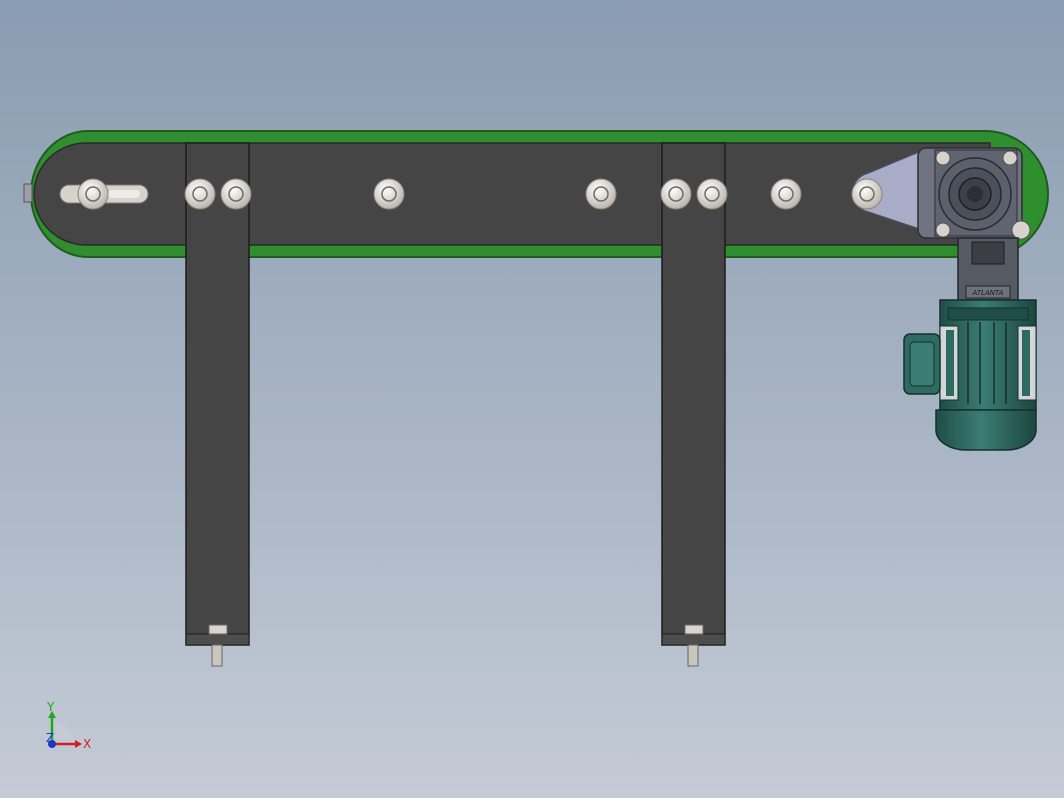  I want to click on end-cap, so click(28, 193).